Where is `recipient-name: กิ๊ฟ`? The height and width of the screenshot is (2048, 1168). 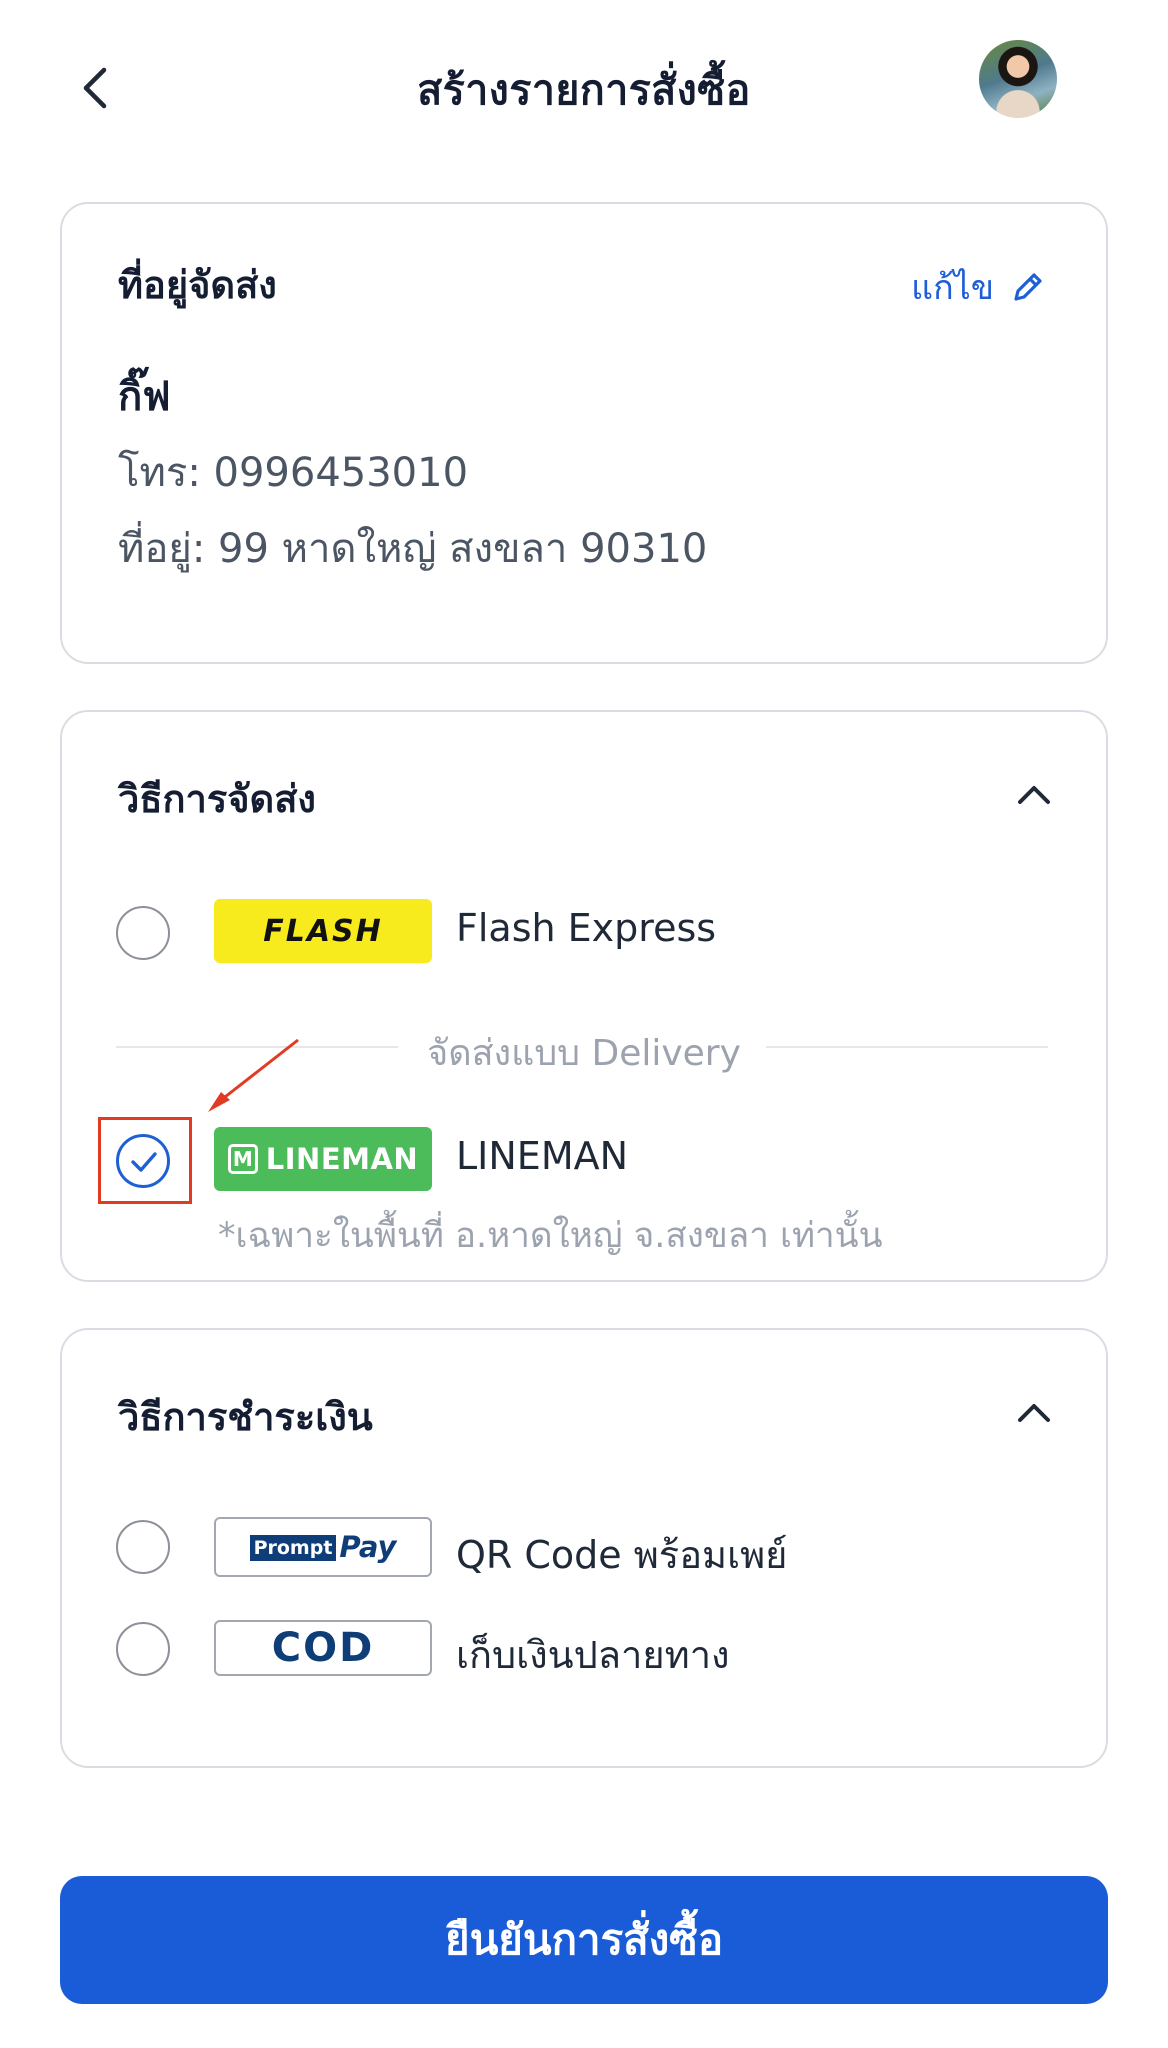
recipient-name: กิ๊ฟ is located at coordinates (144, 397).